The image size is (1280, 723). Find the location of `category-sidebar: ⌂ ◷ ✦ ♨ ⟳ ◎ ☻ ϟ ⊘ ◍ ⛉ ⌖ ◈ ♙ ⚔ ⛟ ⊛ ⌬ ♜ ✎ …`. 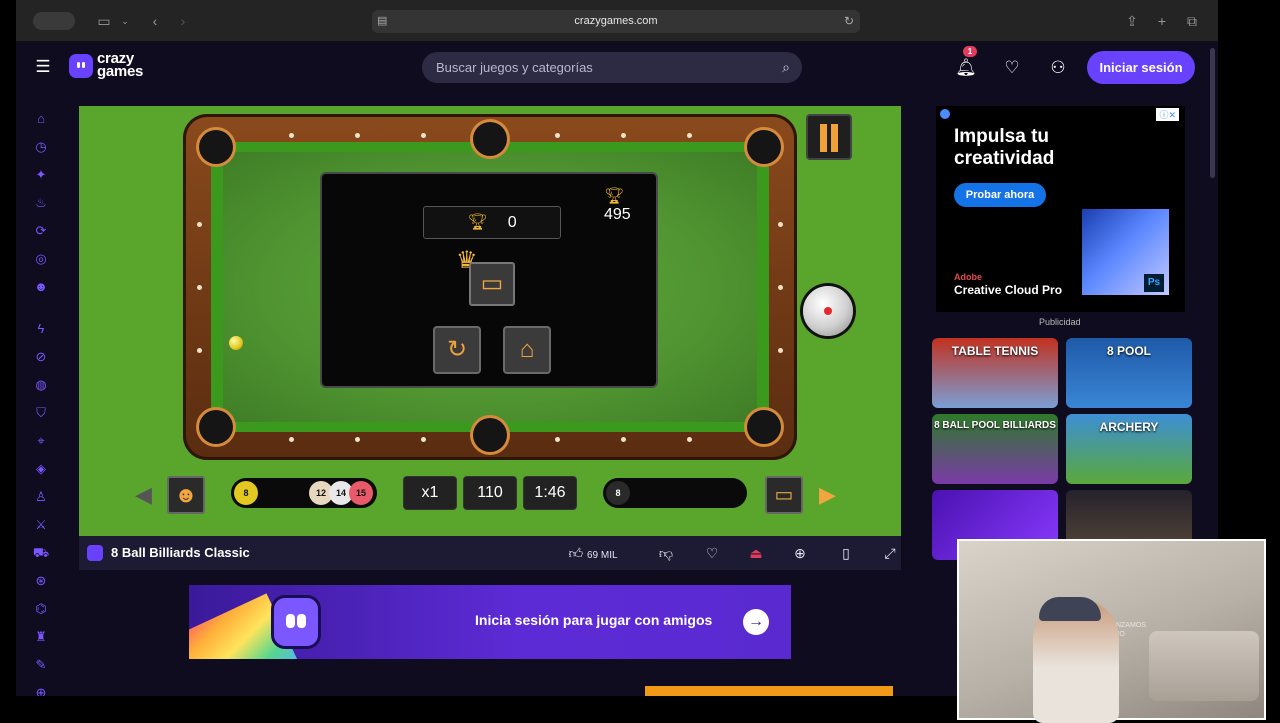

category-sidebar: ⌂ ◷ ✦ ♨ ⟳ ◎ ☻ ϟ ⊘ ◍ ⛉ ⌖ ◈ ♙ ⚔ ⛟ ⊛ ⌬ ♜ ✎ … is located at coordinates (42, 394).